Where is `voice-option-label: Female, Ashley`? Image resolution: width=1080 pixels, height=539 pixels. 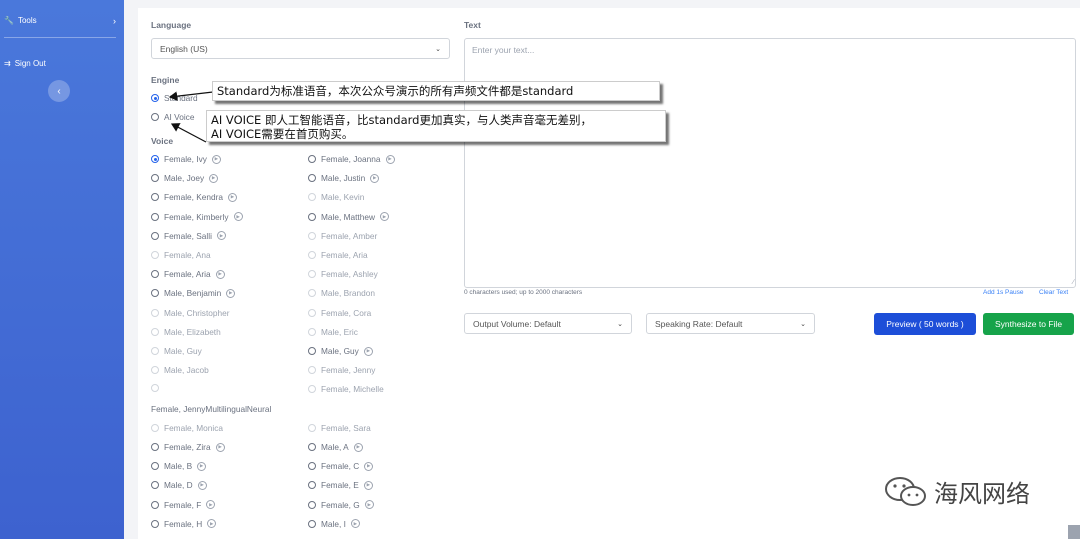
voice-option-label: Female, Ashley is located at coordinates (349, 274).